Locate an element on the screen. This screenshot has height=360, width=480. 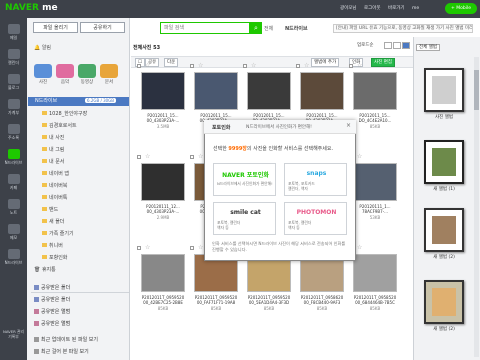
file-name: P2012011T_0958620 00_F8CB440-9AF3 is located at coordinates (322, 300).